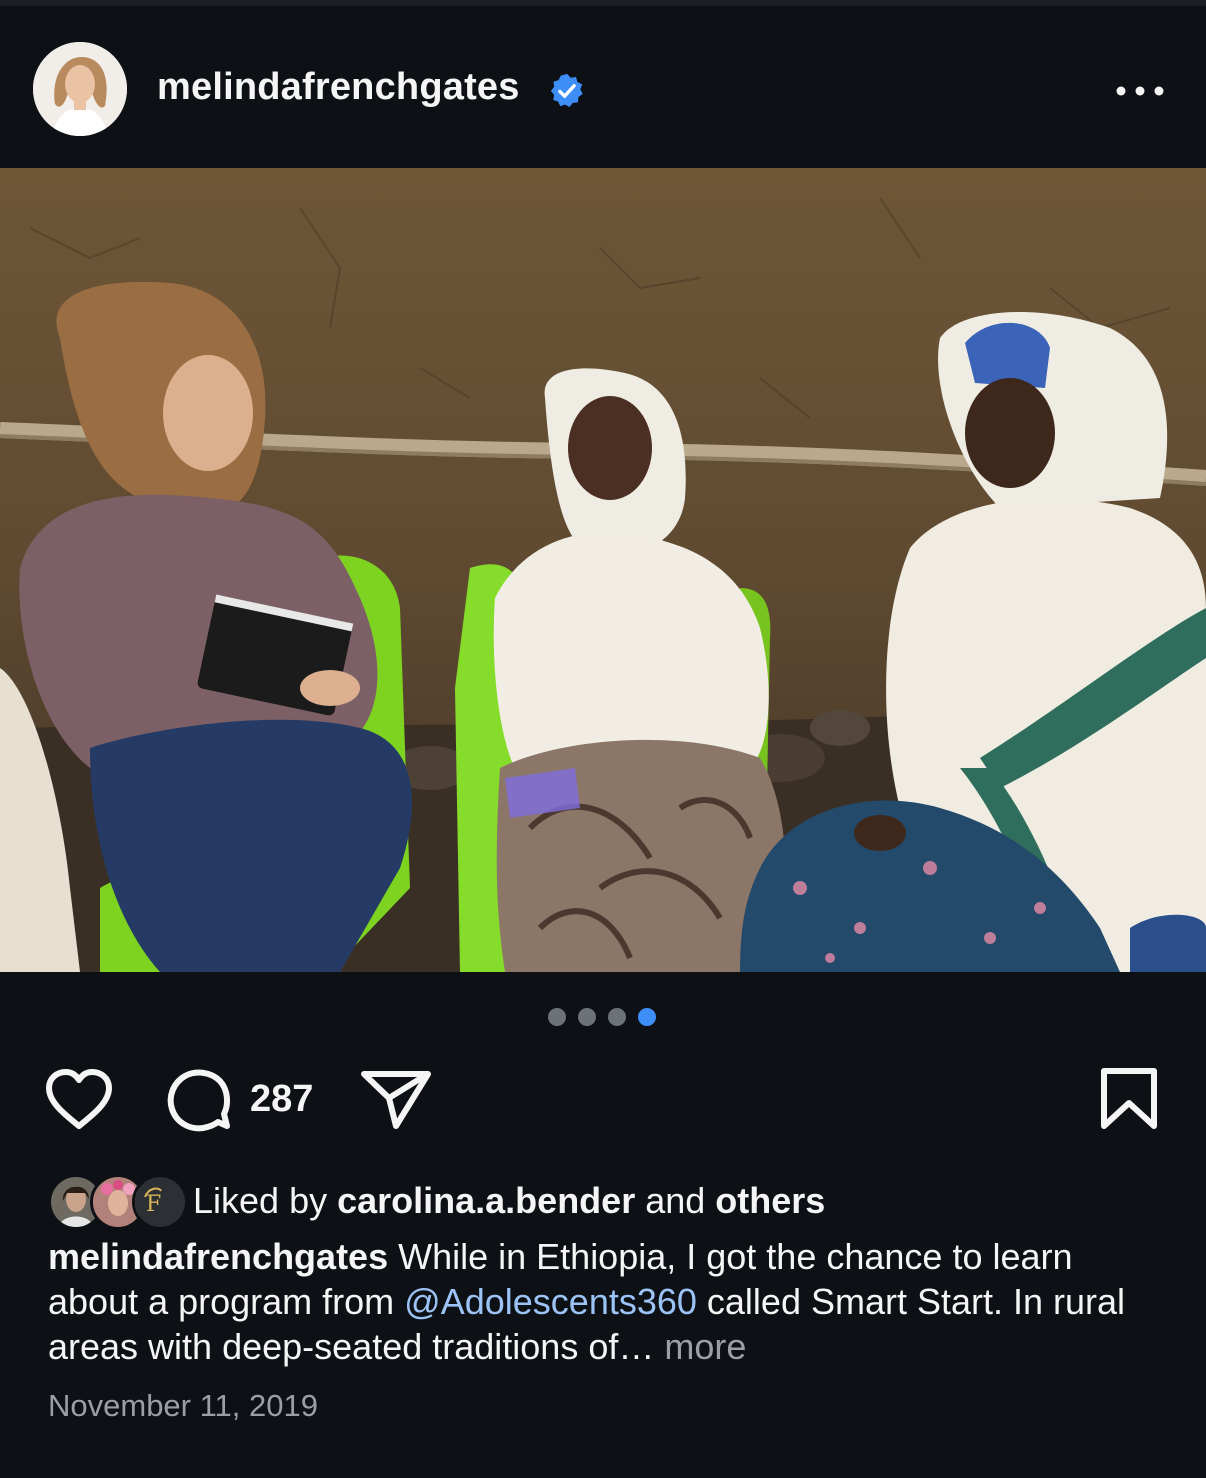 Image resolution: width=1206 pixels, height=1478 pixels. I want to click on action-bar, so click(603, 1100).